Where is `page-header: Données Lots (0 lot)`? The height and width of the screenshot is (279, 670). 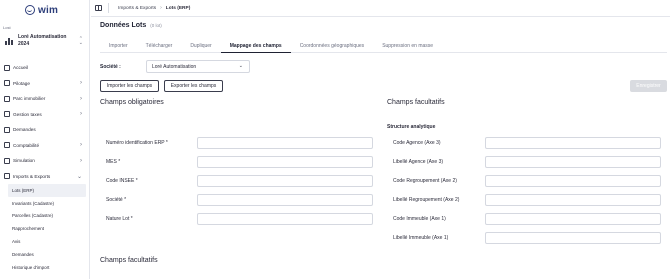 page-header: Données Lots (0 lot) is located at coordinates (131, 25).